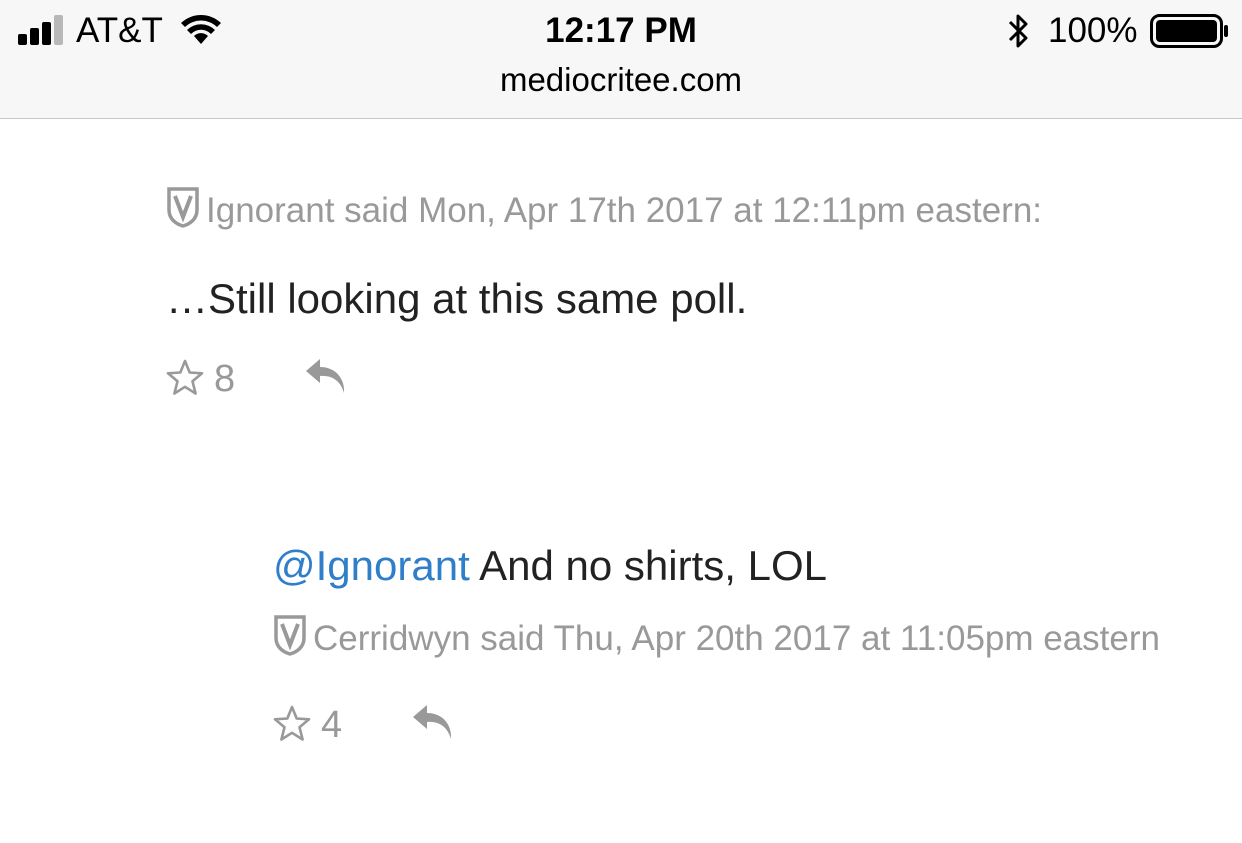 This screenshot has height=843, width=1242. What do you see at coordinates (332, 725) in the screenshot?
I see `star-count: 4` at bounding box center [332, 725].